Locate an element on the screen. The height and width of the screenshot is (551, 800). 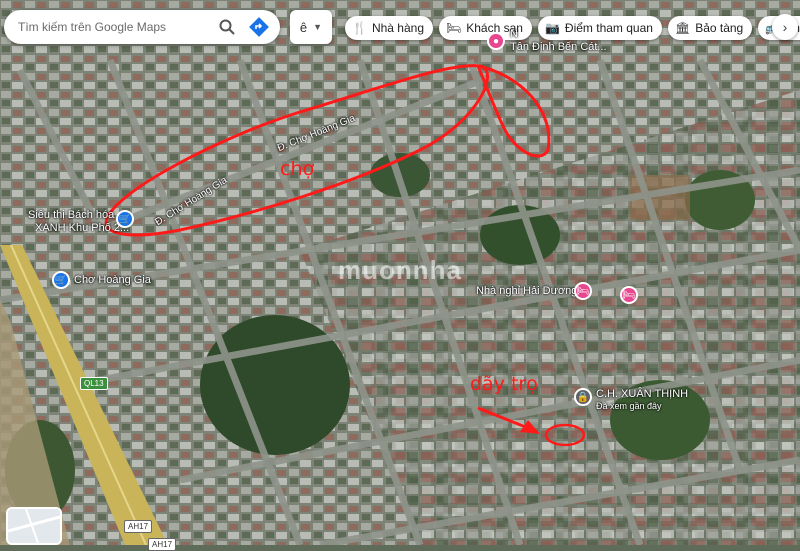
map-layer-icon is located at coordinates (34, 526).